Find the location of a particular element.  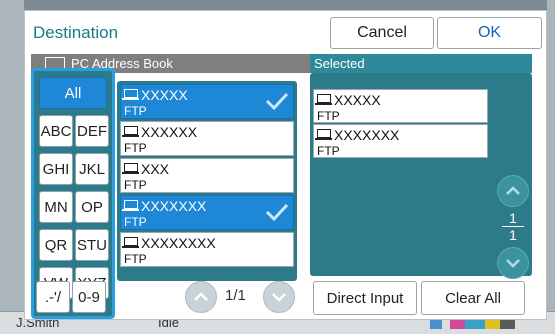

selected-name: XXXXX is located at coordinates (357, 100).